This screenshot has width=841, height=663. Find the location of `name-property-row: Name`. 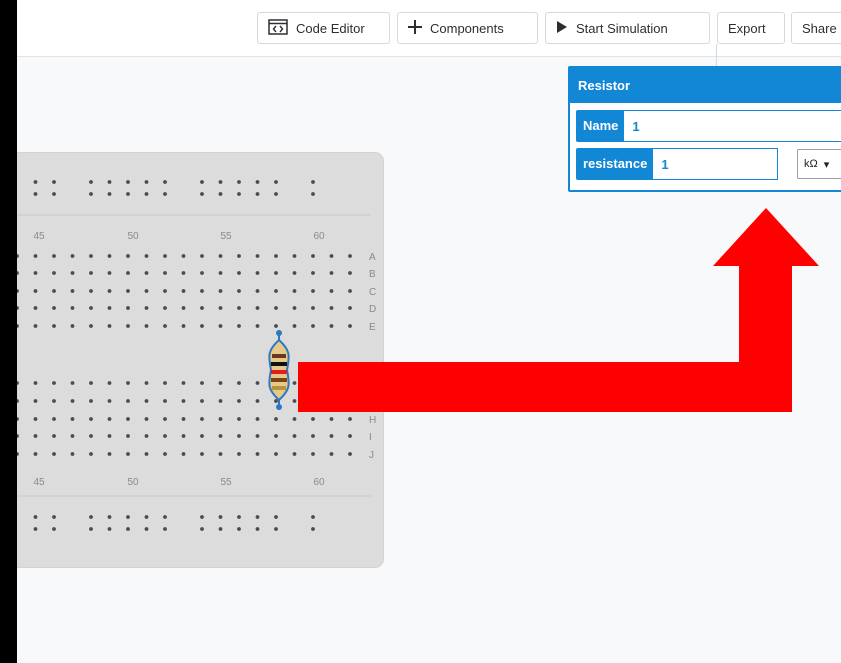

name-property-row: Name is located at coordinates (708, 126).